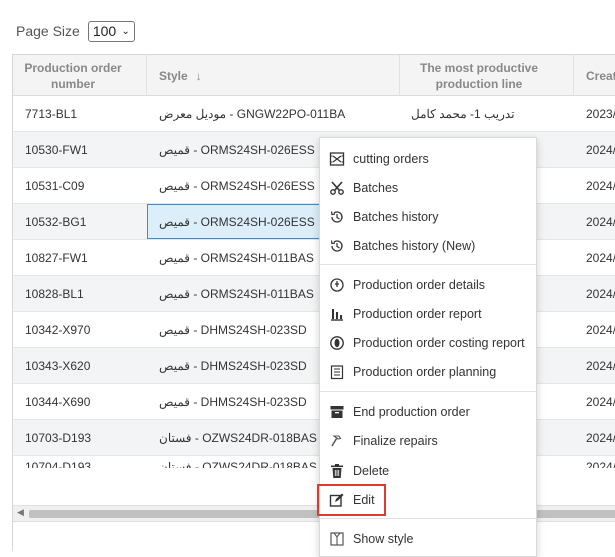 The height and width of the screenshot is (557, 615). Describe the element at coordinates (391, 158) in the screenshot. I see `menu-label: cutting orders` at that location.